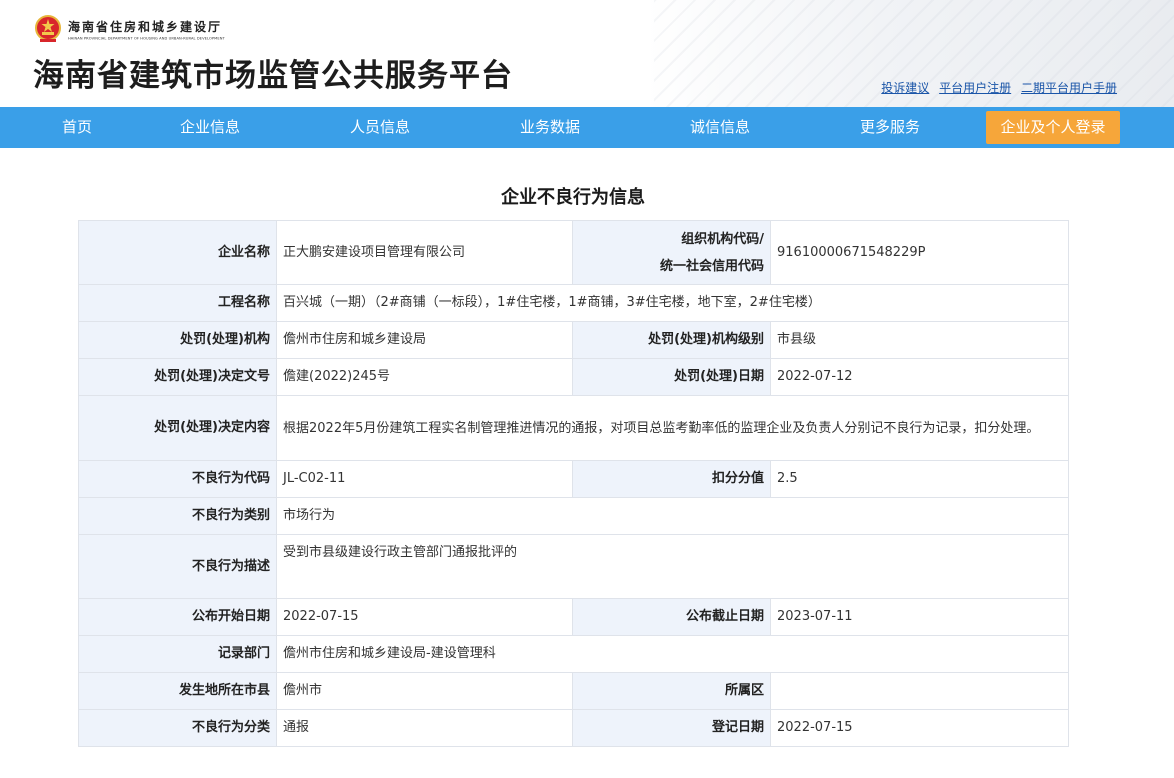 The height and width of the screenshot is (778, 1174). I want to click on table-row: 公布开始日期 2022-07-15 公布截止日期 2023-07-11, so click(573, 617).